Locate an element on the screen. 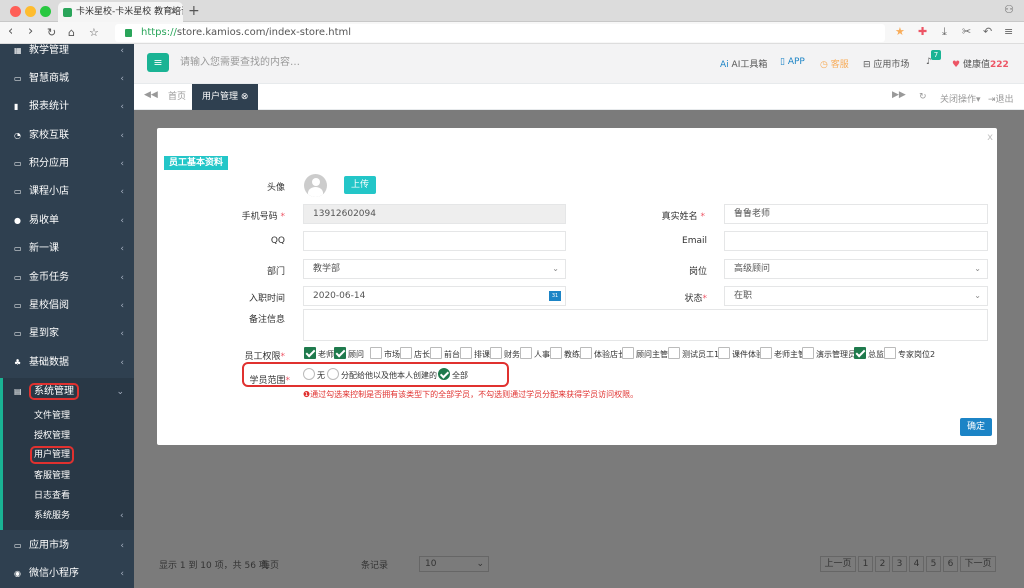 Image resolution: width=1024 pixels, height=588 pixels. status-select: 在职 ⌄ is located at coordinates (856, 296).